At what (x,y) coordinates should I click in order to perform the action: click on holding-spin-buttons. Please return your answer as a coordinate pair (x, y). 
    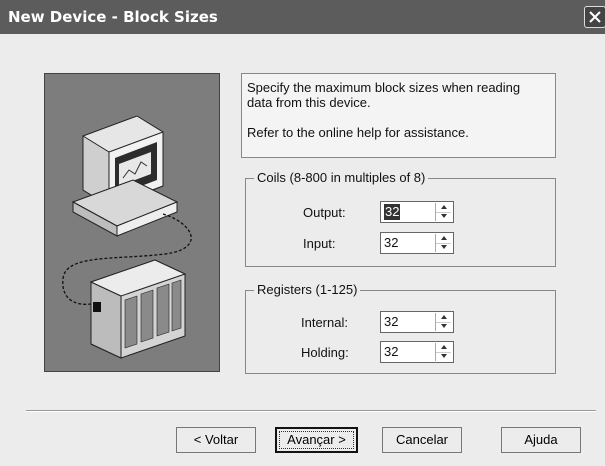
    Looking at the image, I should click on (443, 352).